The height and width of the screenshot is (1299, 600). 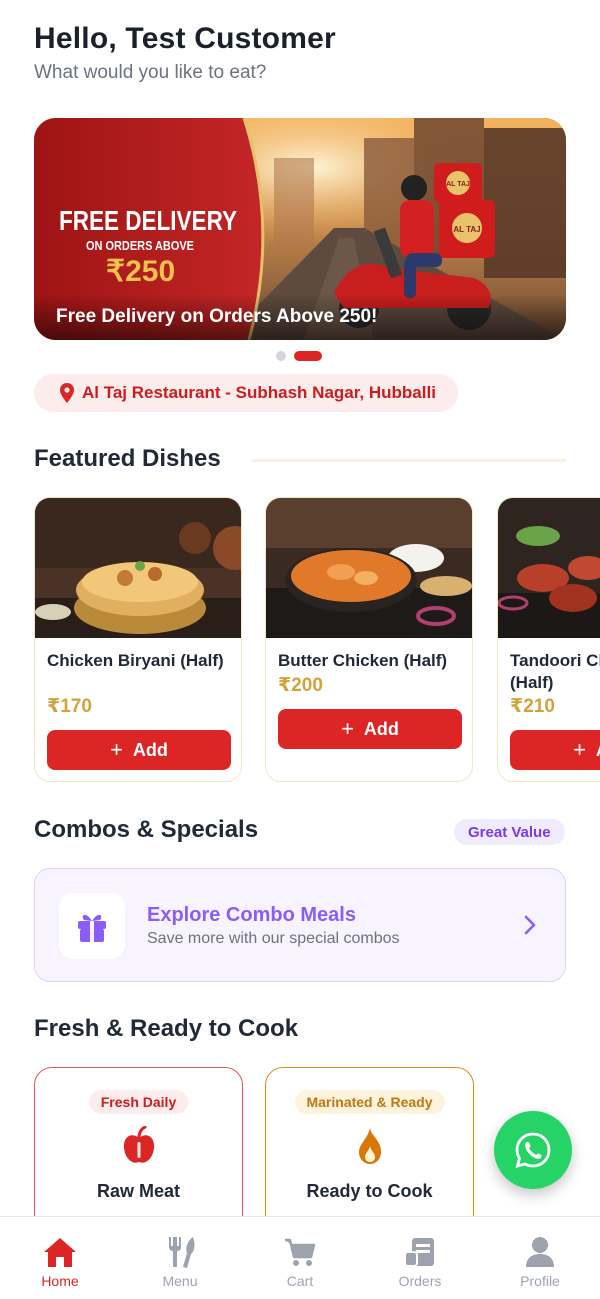 I want to click on marinated-pill: Marinated & Ready, so click(x=369, y=1102).